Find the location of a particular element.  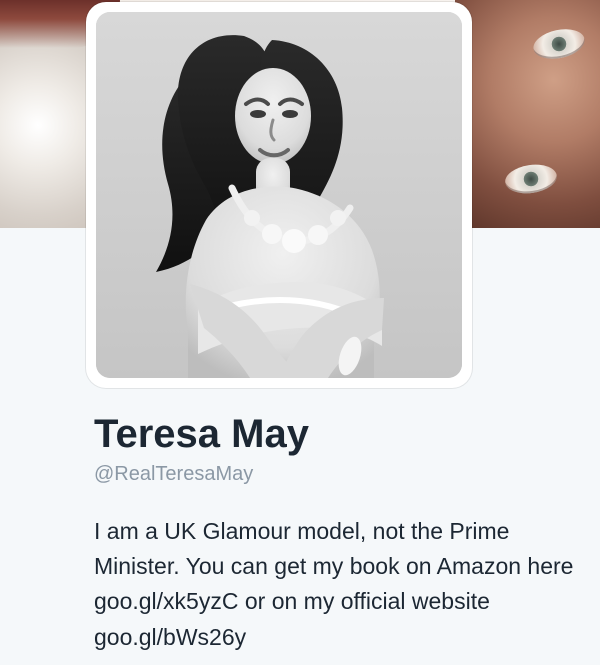

profile-handle: @RealTeresaMay is located at coordinates (339, 474).